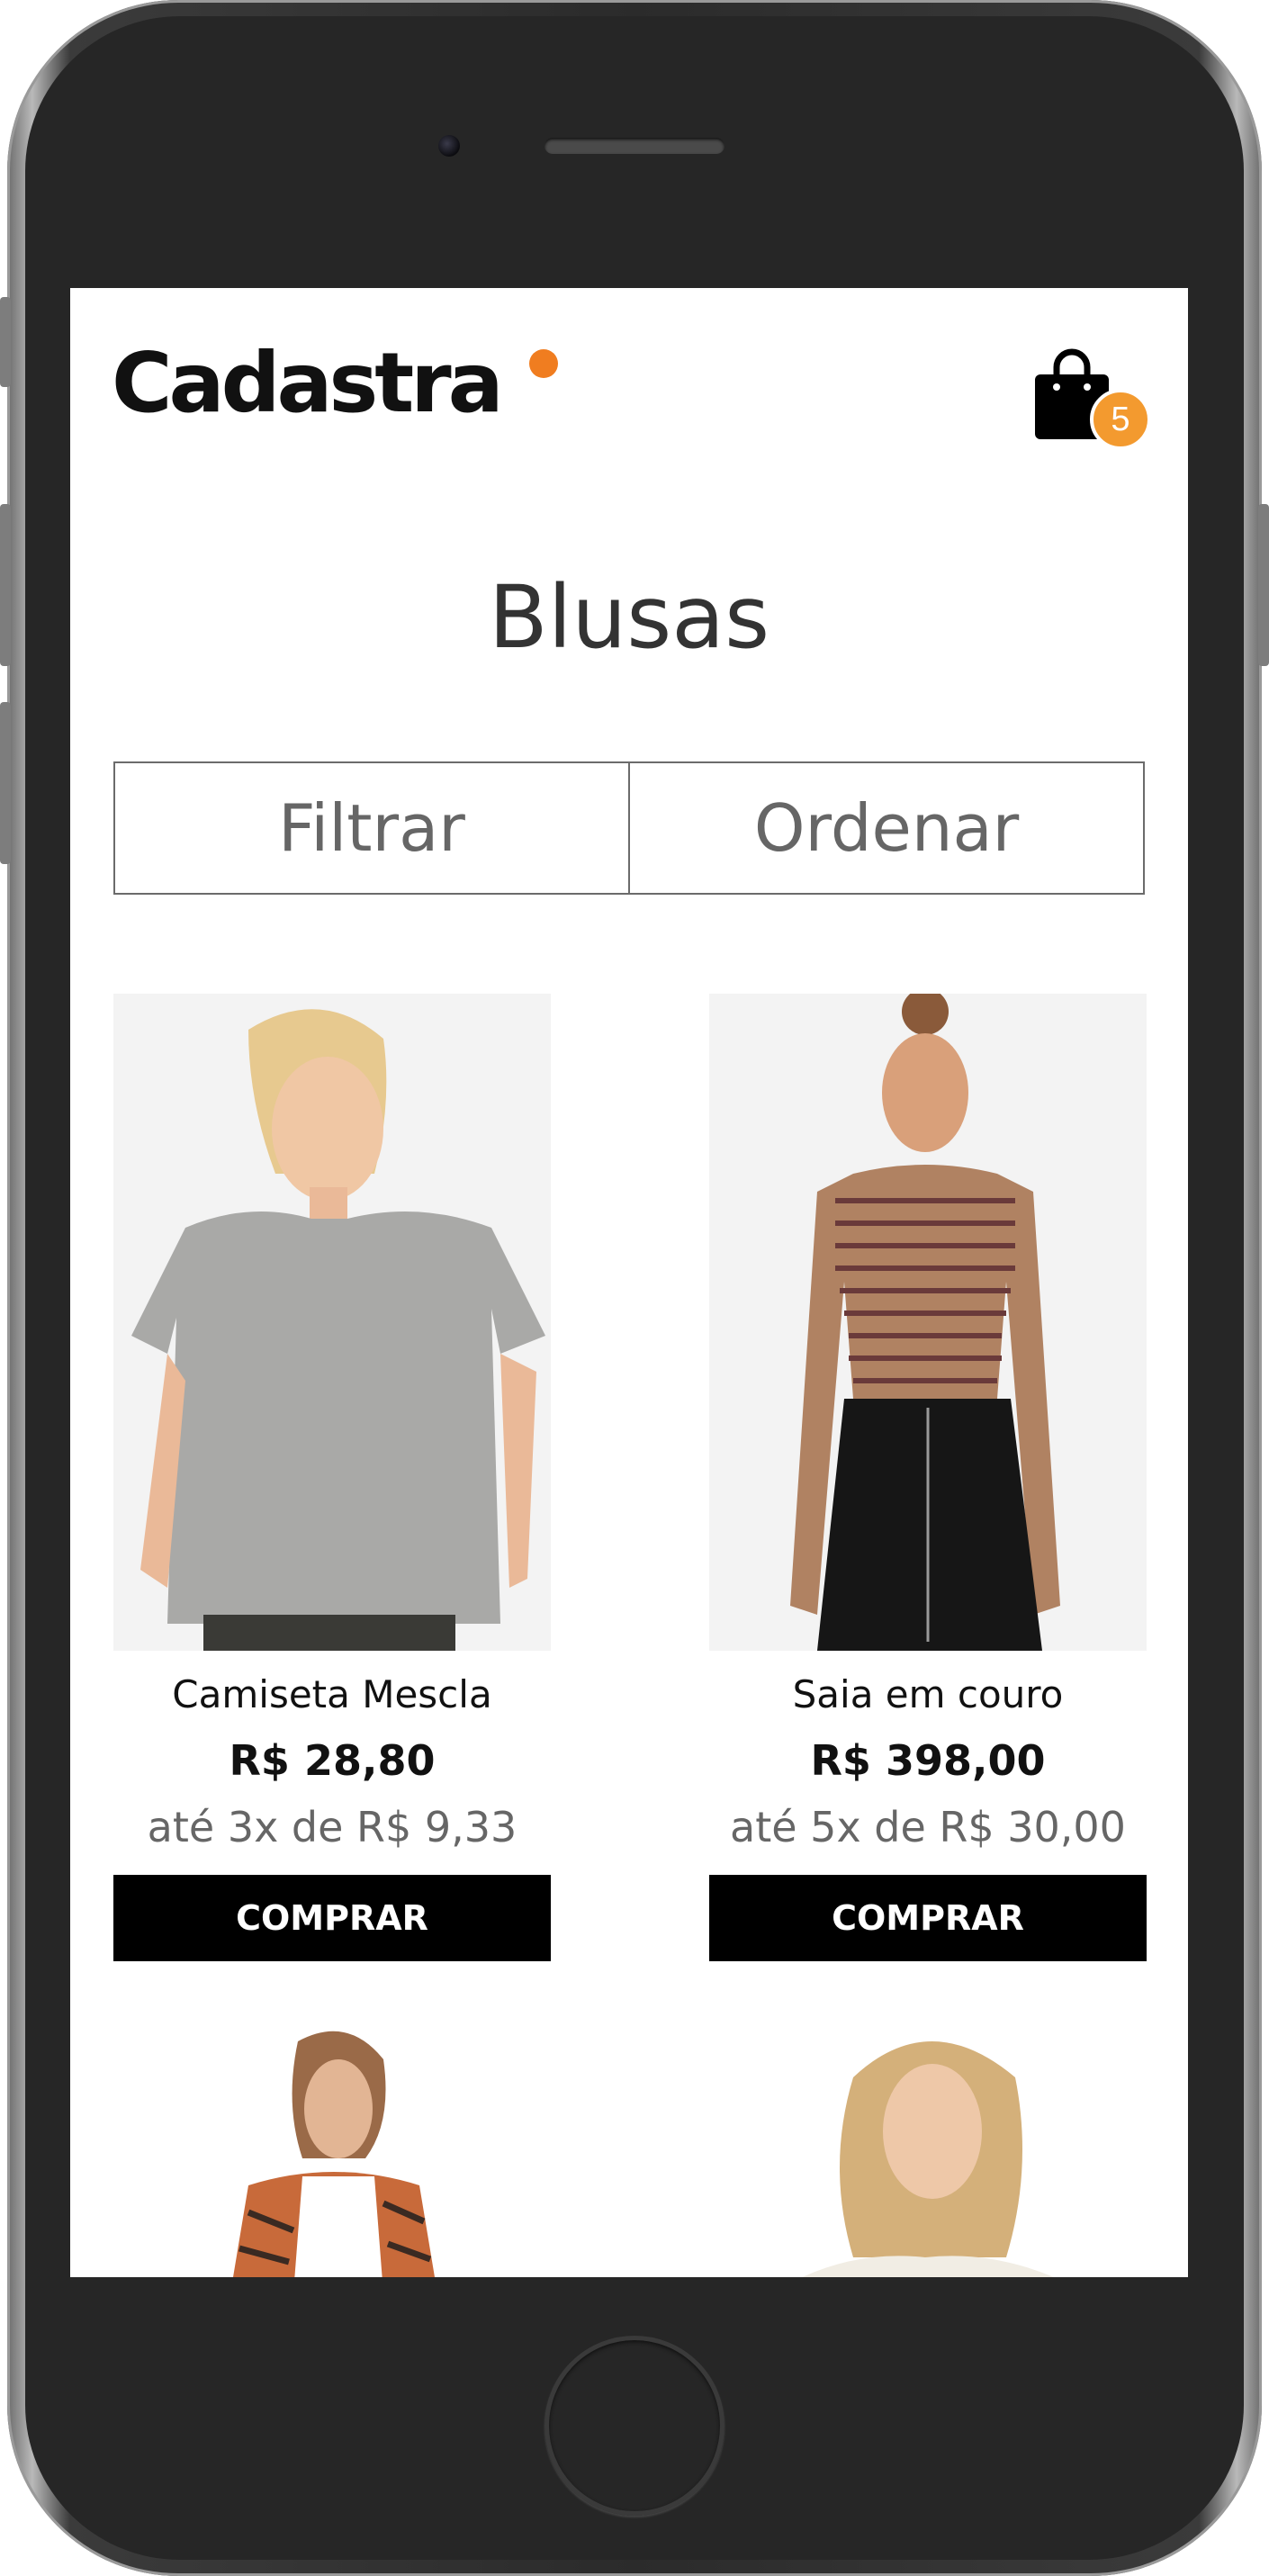 This screenshot has height=2576, width=1269. What do you see at coordinates (634, 146) in the screenshot?
I see `earpiece-speaker` at bounding box center [634, 146].